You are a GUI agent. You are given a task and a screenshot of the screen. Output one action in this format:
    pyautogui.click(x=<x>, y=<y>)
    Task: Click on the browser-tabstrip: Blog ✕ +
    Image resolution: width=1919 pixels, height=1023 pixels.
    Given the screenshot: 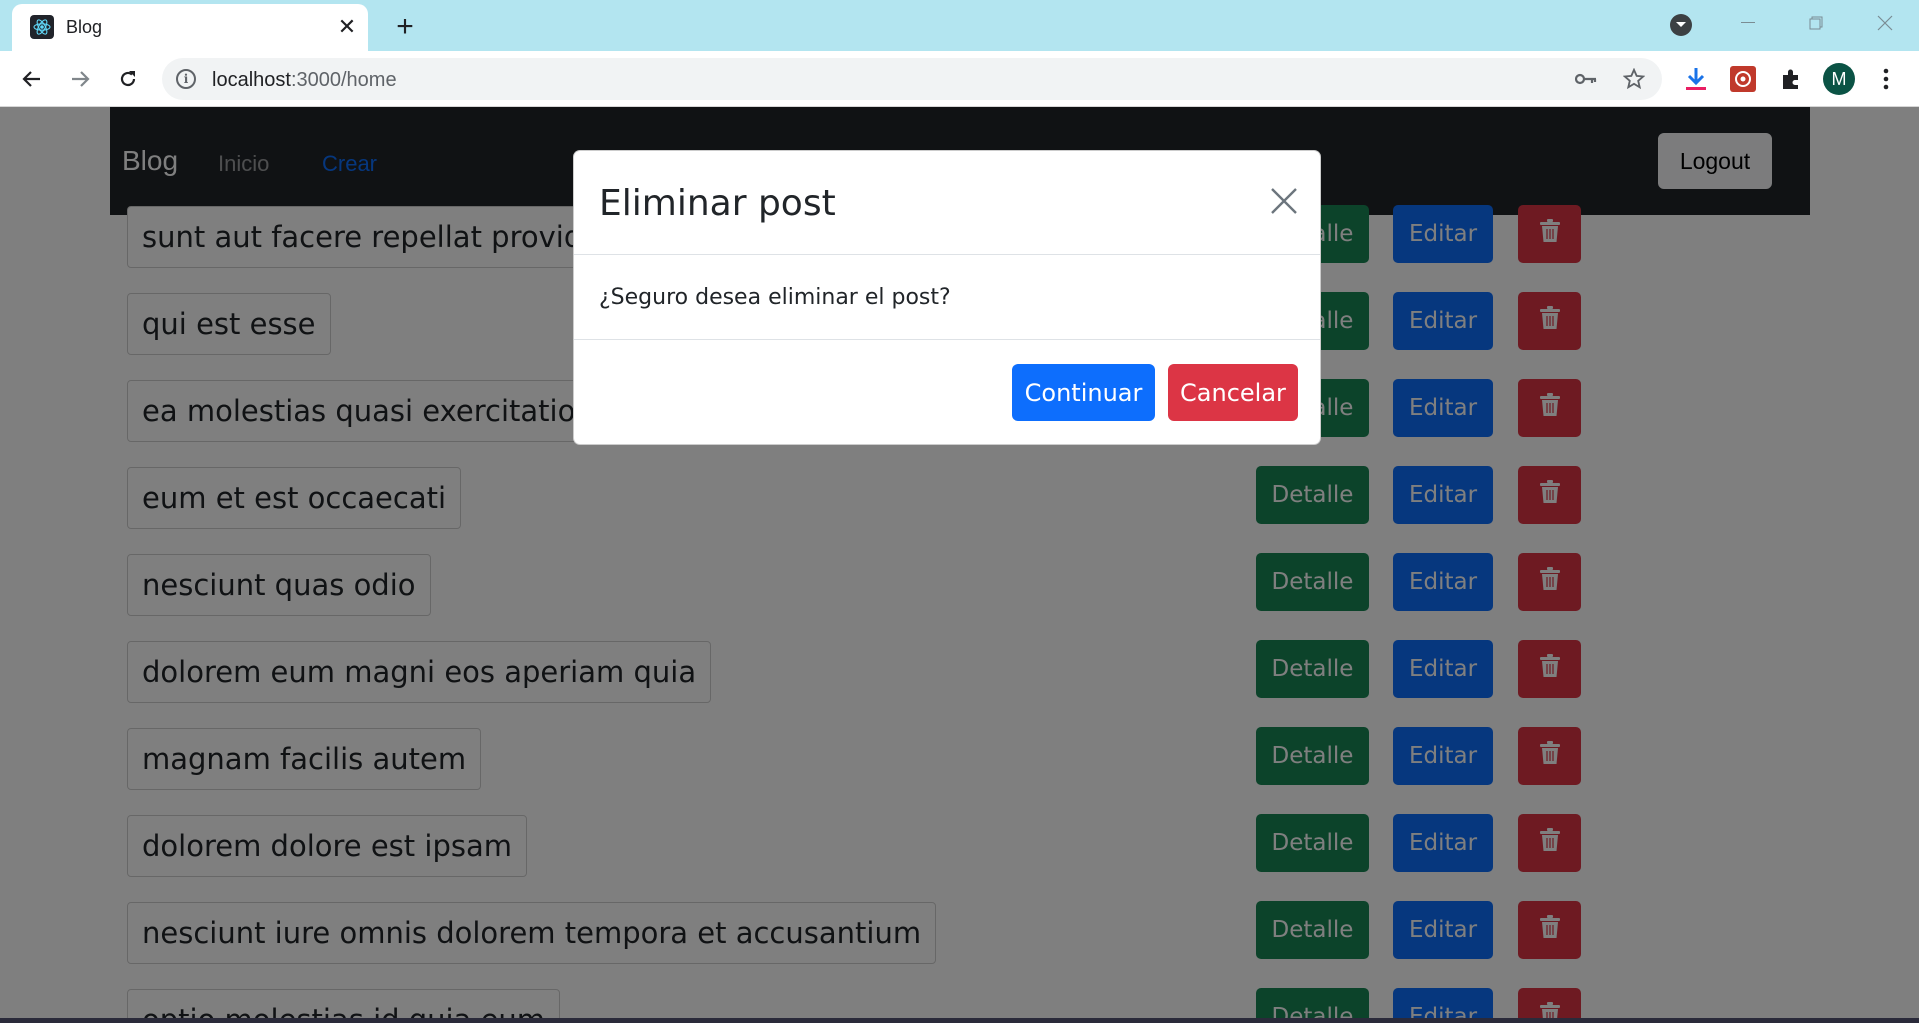 What is the action you would take?
    pyautogui.click(x=959, y=25)
    